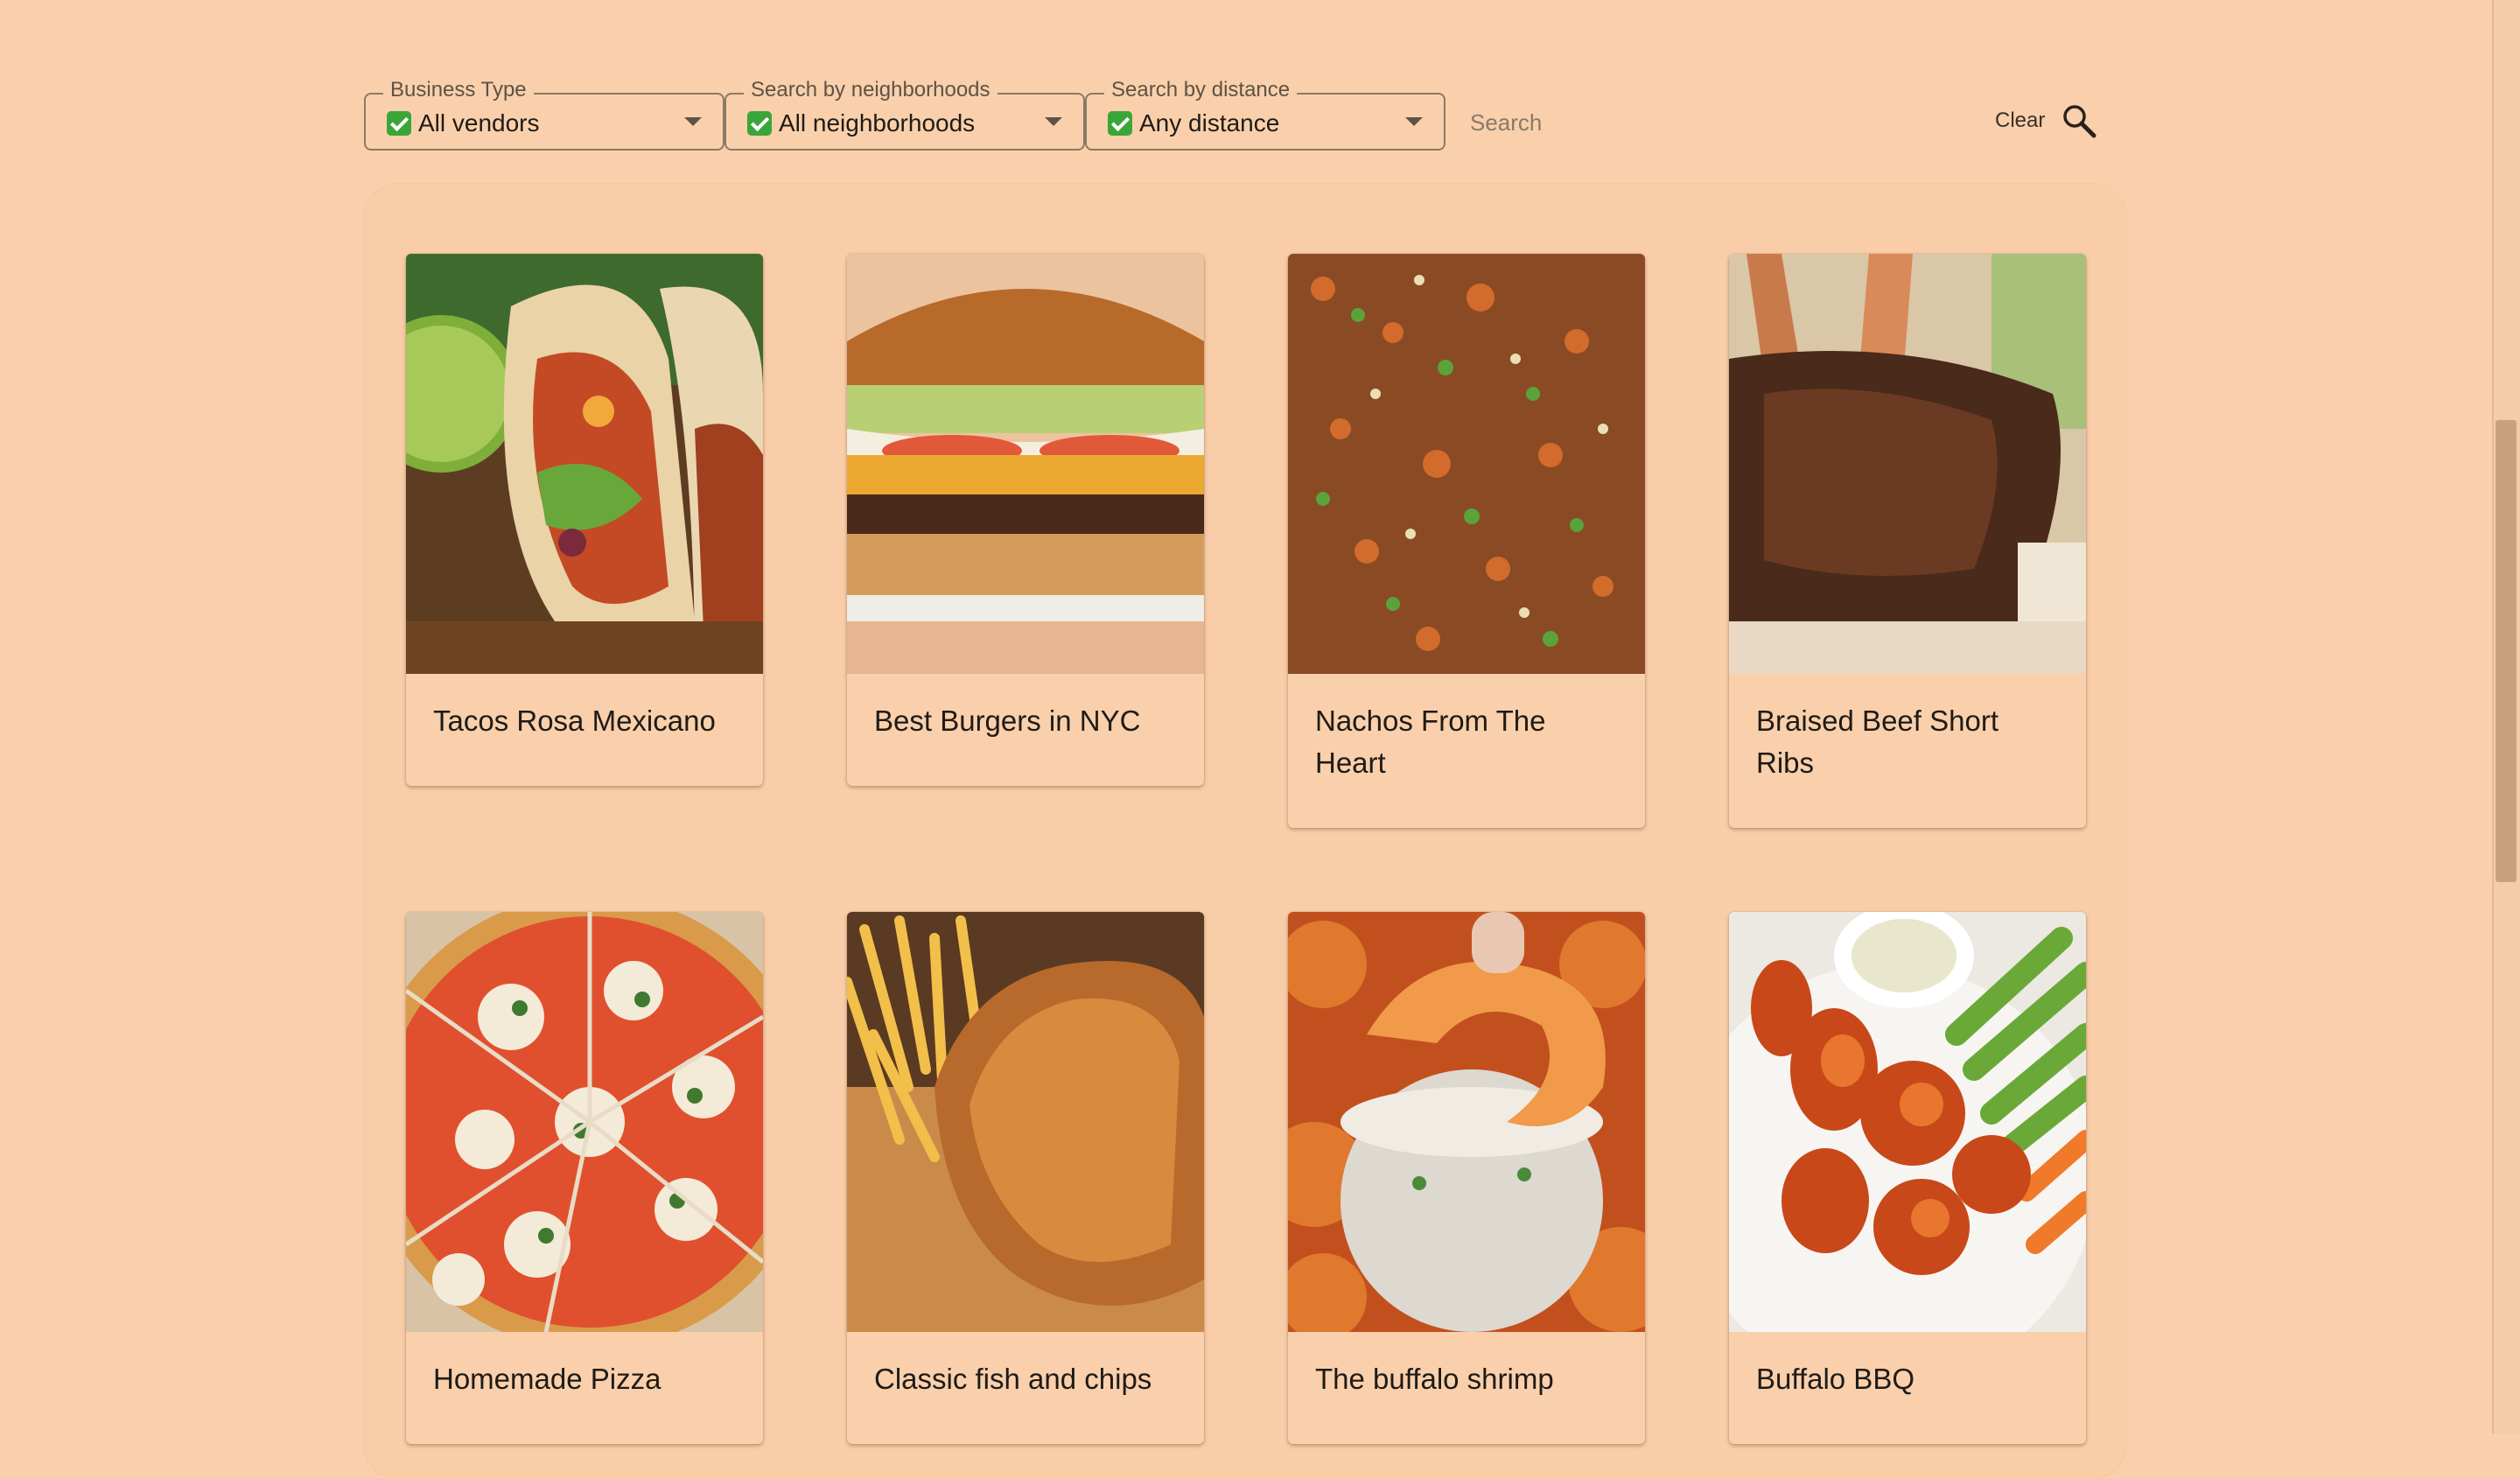 This screenshot has width=2520, height=1479. I want to click on vendor-card: Best Burgers in NYC, so click(1025, 520).